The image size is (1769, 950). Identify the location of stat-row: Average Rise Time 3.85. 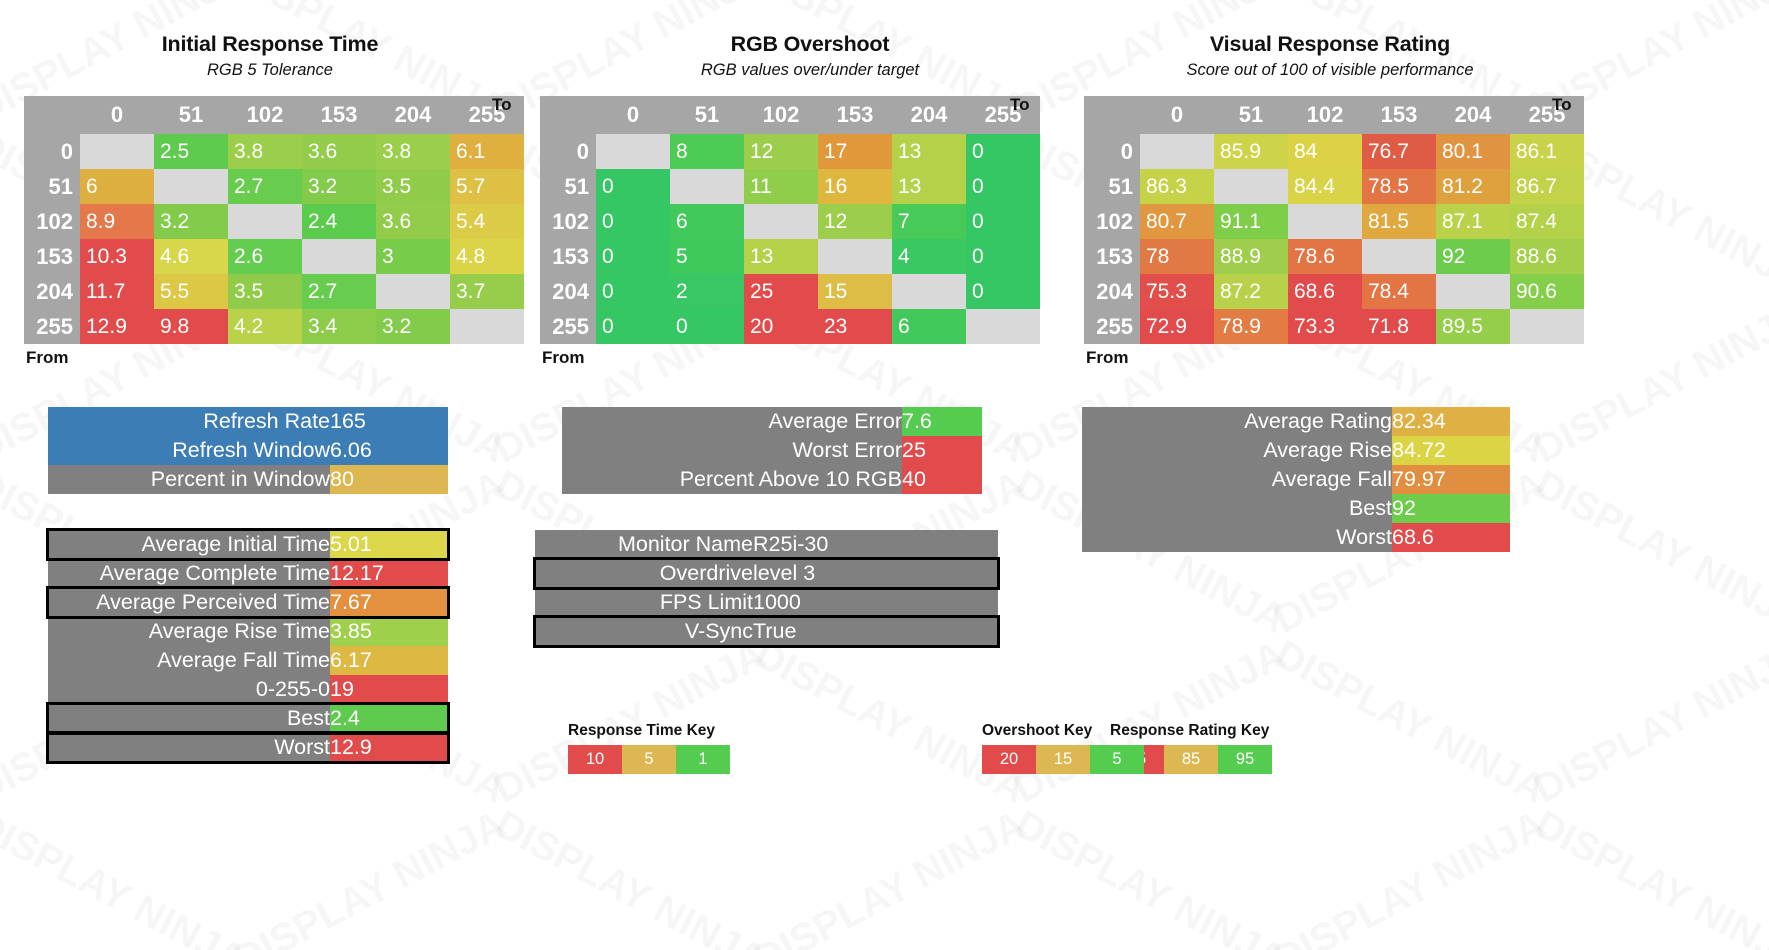
(248, 631).